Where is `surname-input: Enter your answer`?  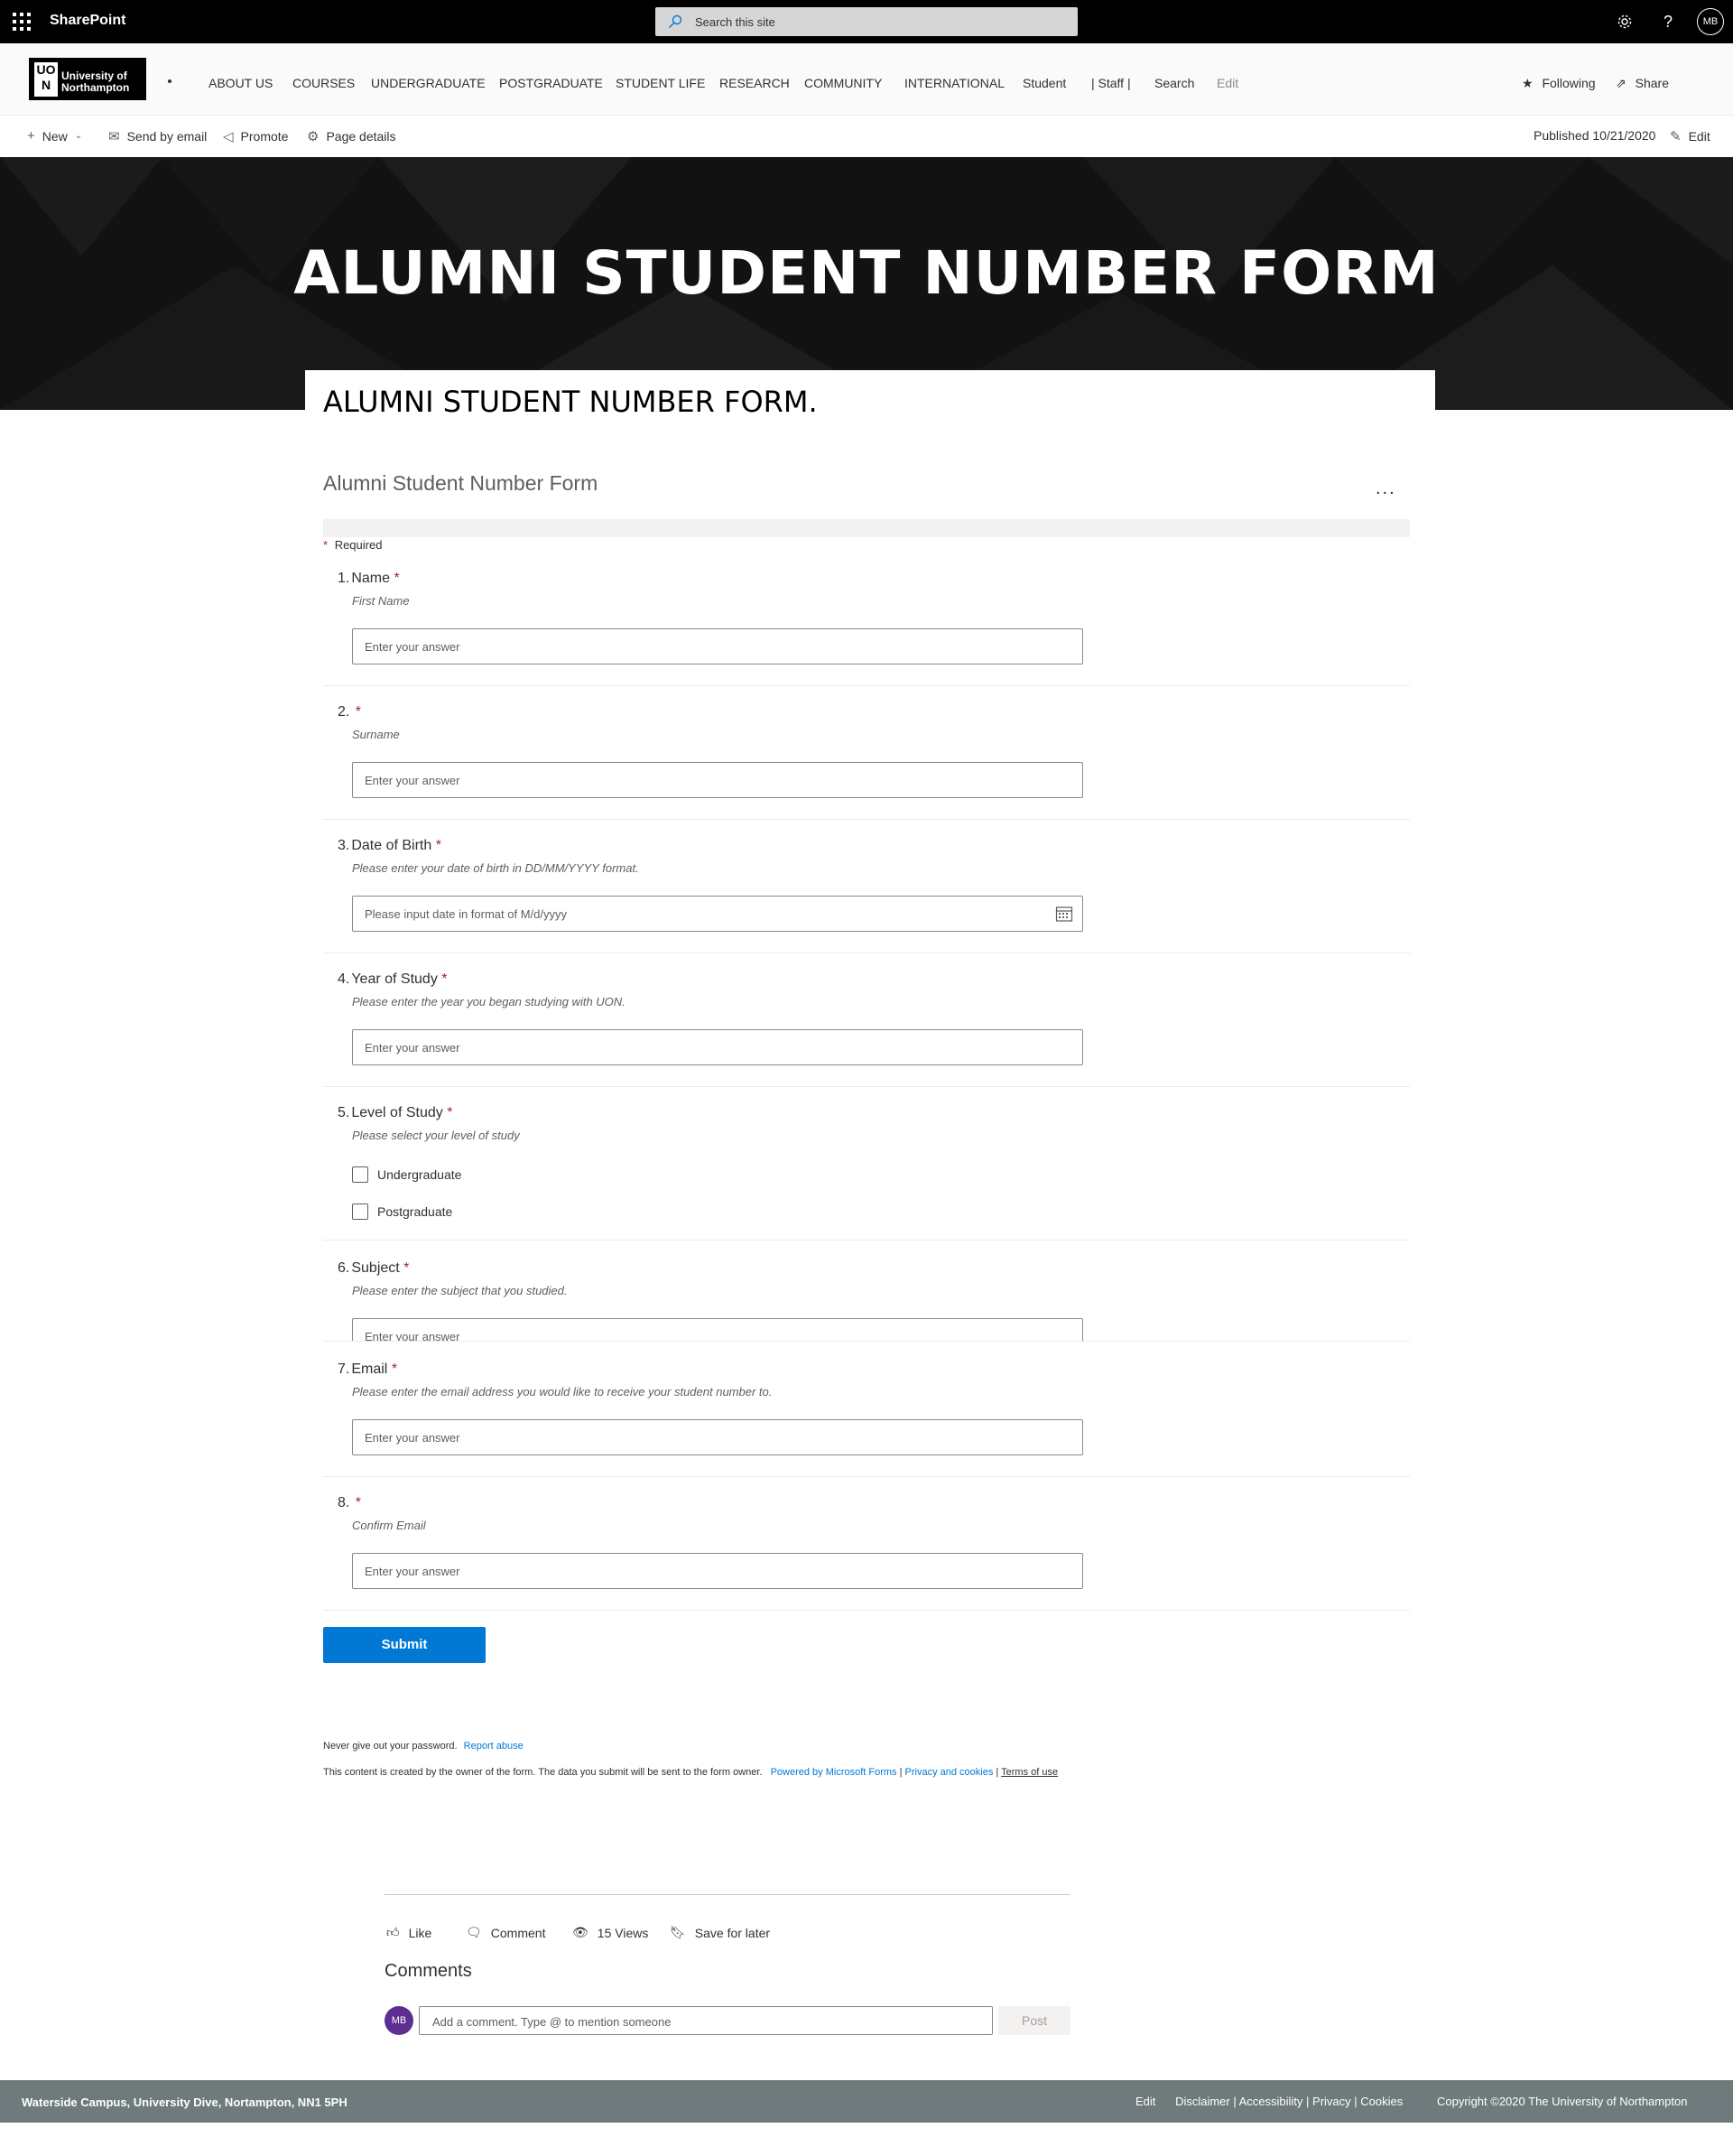
surname-input: Enter your answer is located at coordinates (717, 780).